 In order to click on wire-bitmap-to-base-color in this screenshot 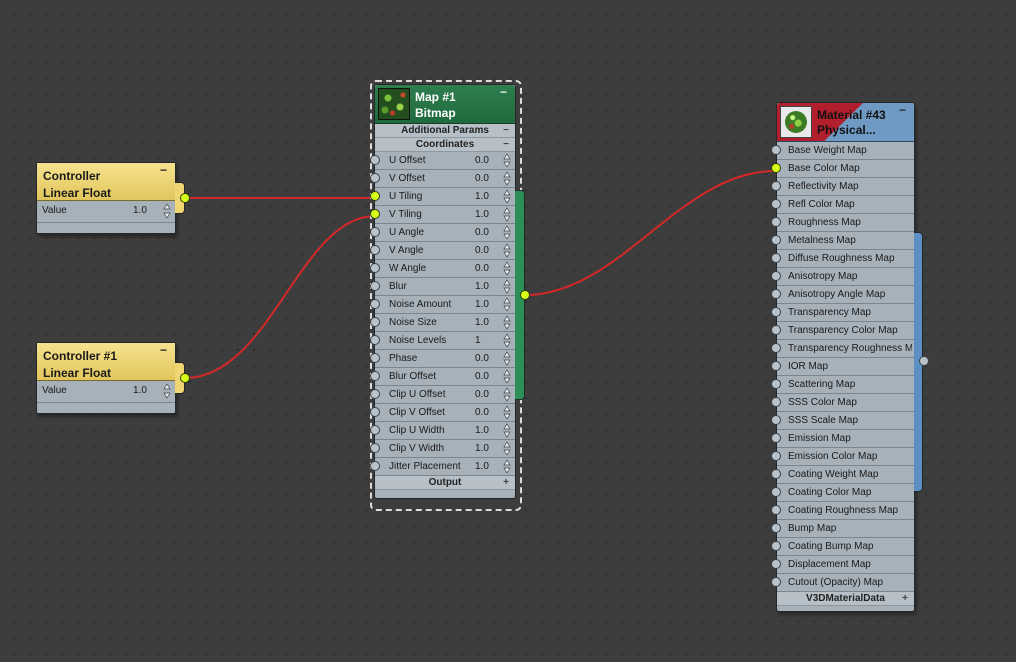, I will do `click(650, 233)`.